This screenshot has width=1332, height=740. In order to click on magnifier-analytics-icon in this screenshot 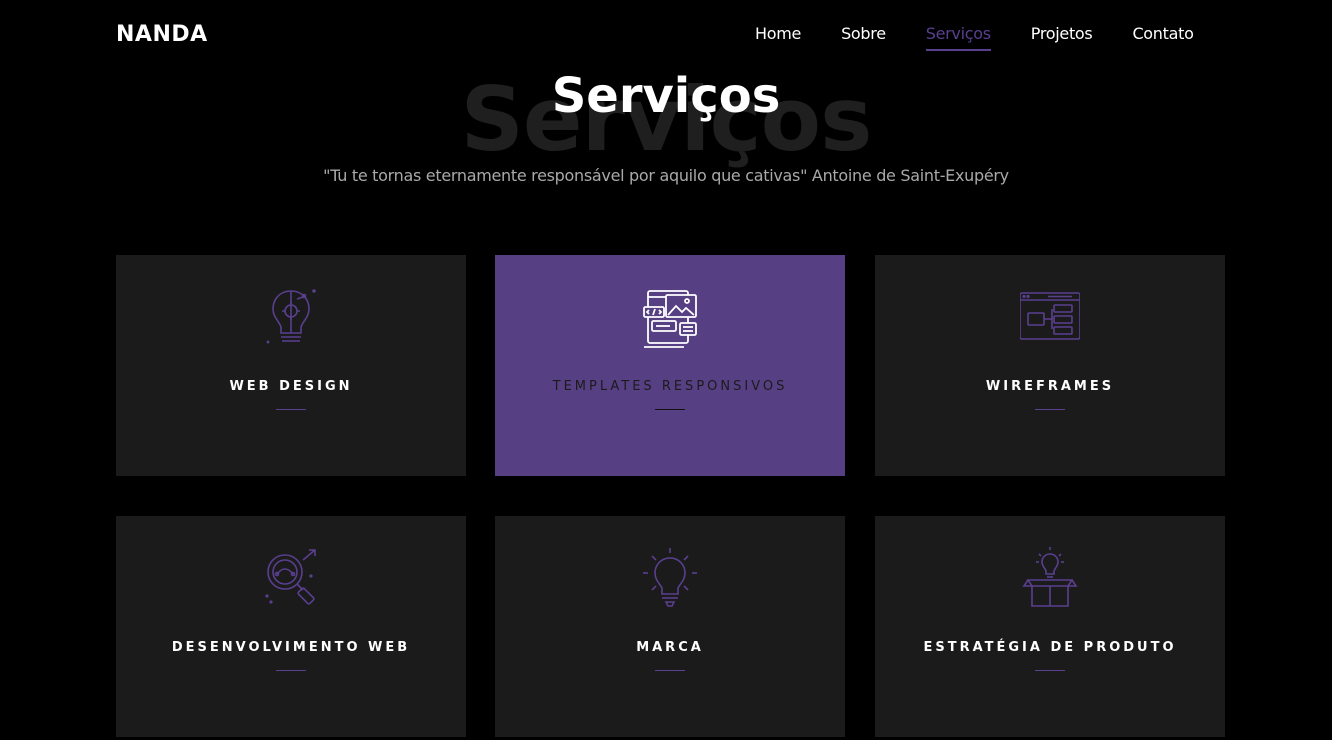, I will do `click(290, 577)`.